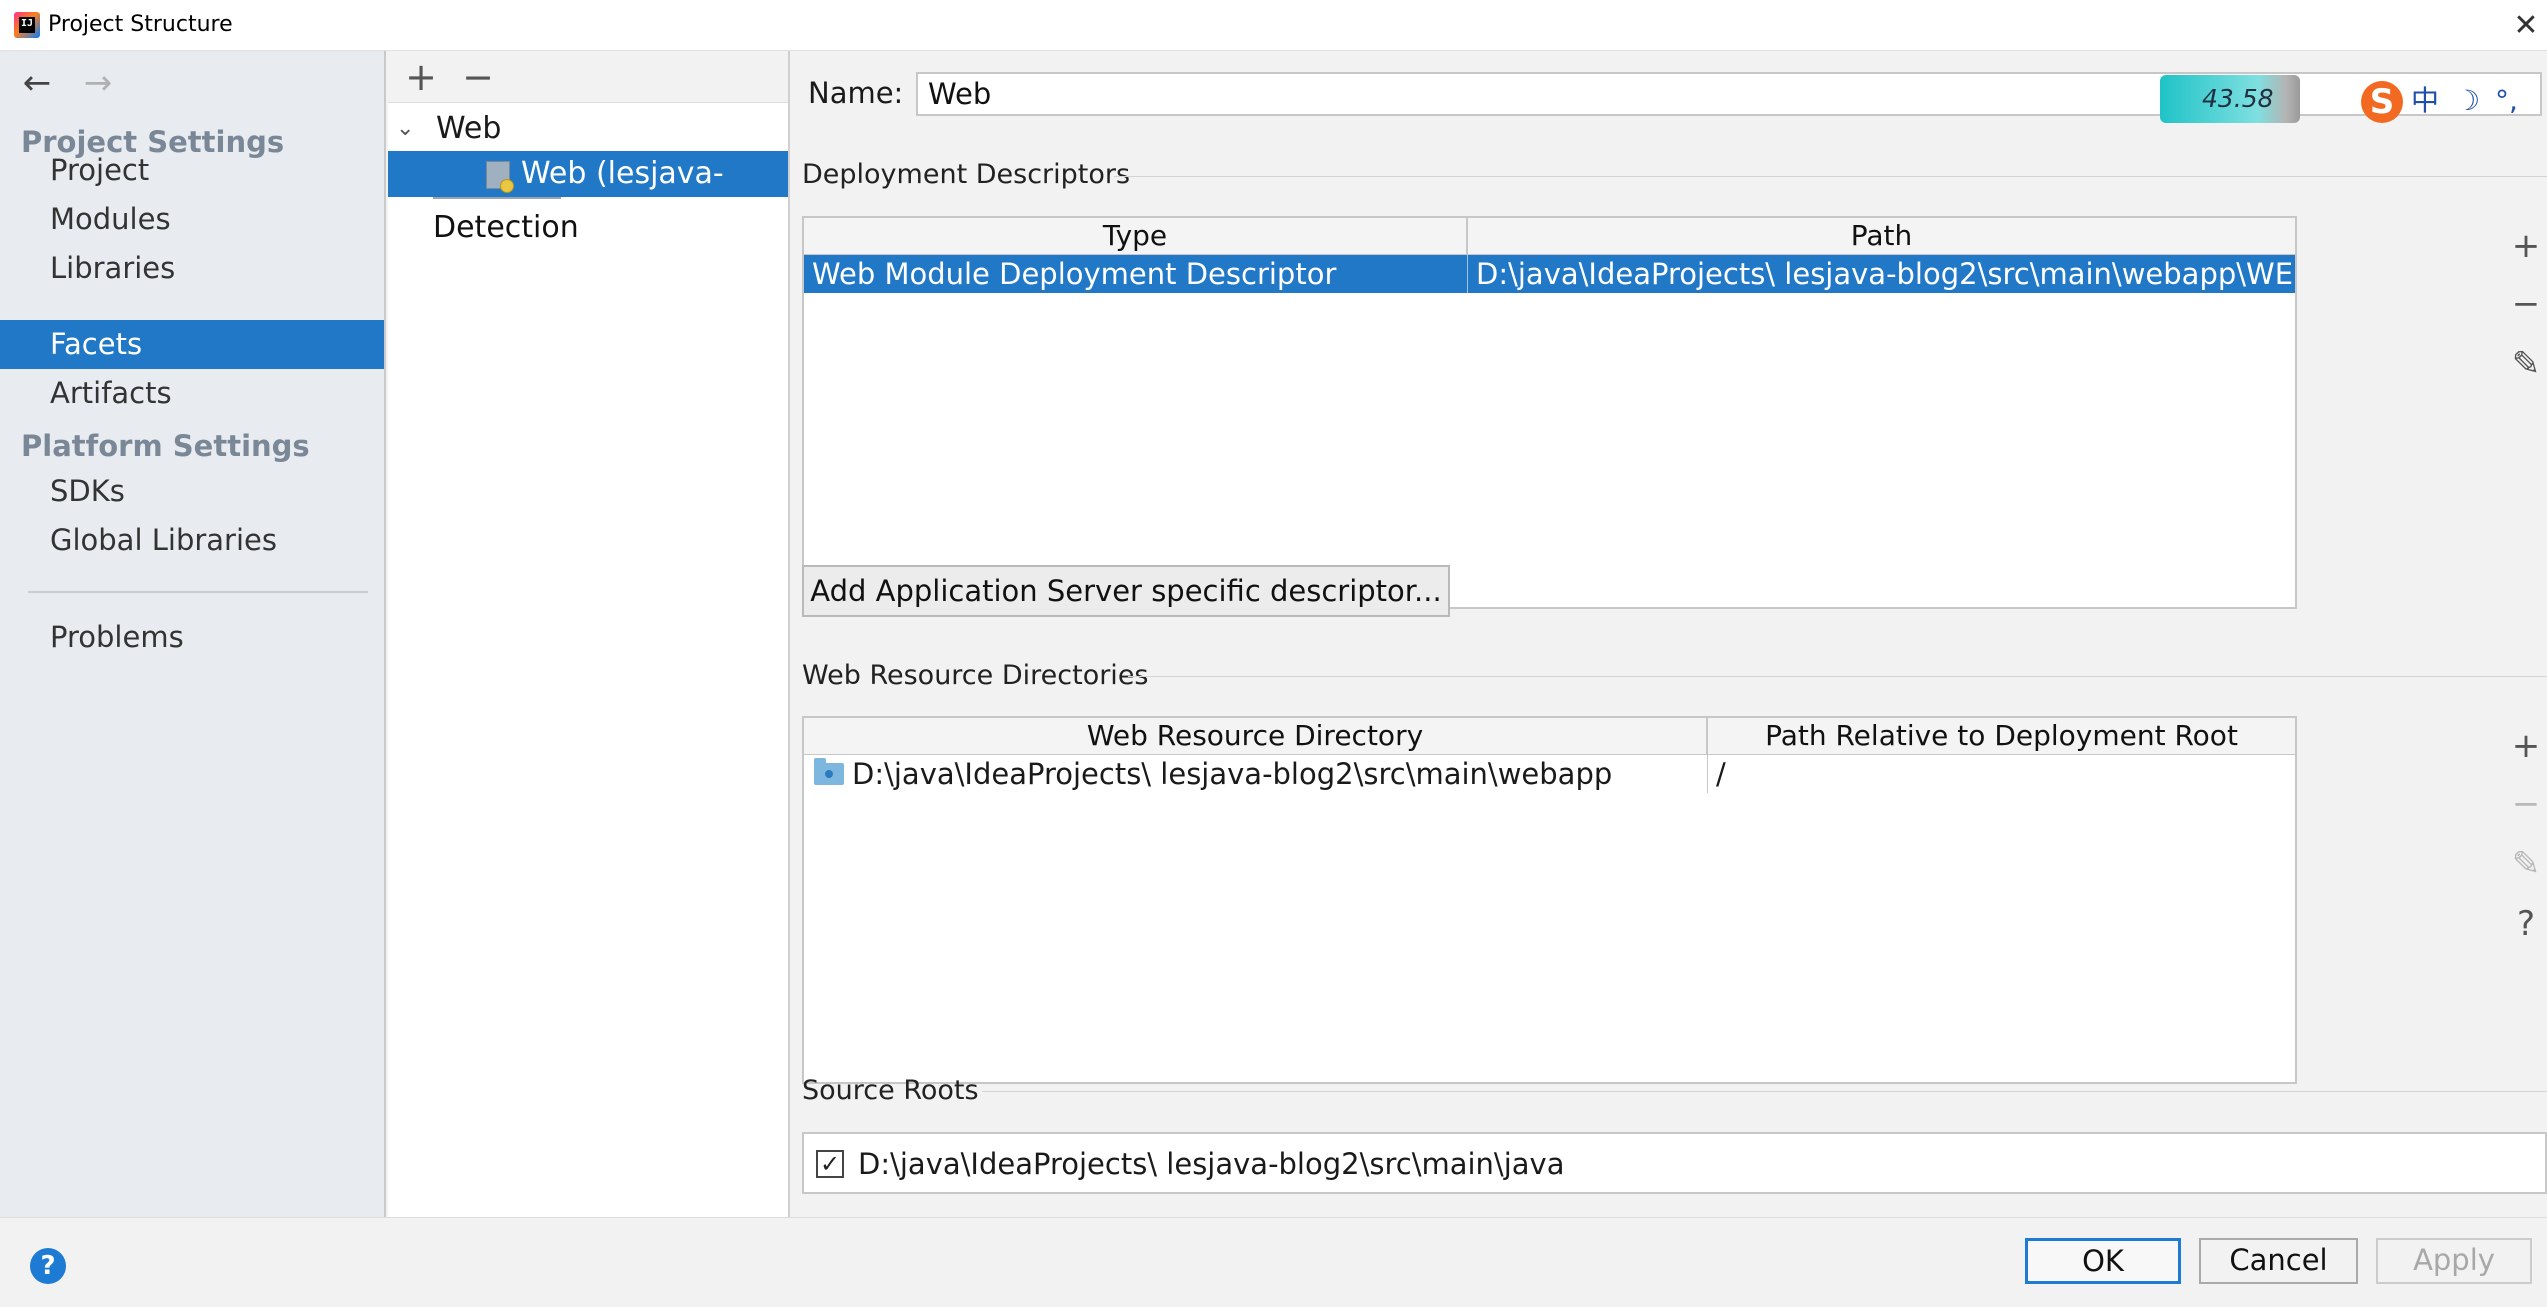 This screenshot has height=1307, width=2547. What do you see at coordinates (2425, 101) in the screenshot?
I see `ime-mode-chinese: 中` at bounding box center [2425, 101].